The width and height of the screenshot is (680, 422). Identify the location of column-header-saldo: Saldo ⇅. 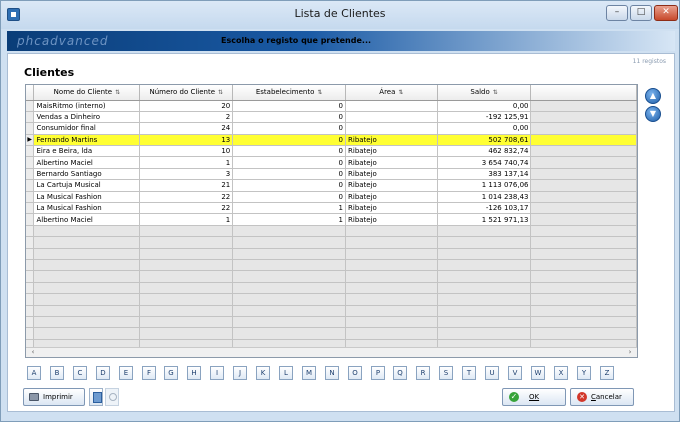
(484, 93).